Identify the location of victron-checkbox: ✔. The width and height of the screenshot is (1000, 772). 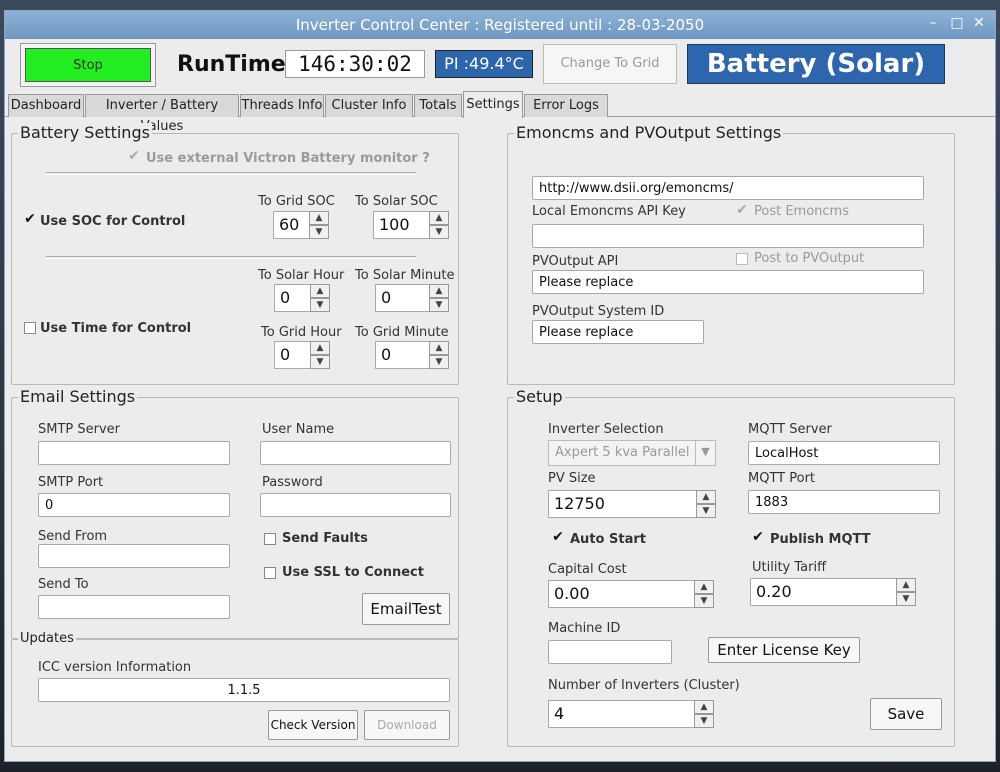
(134, 156).